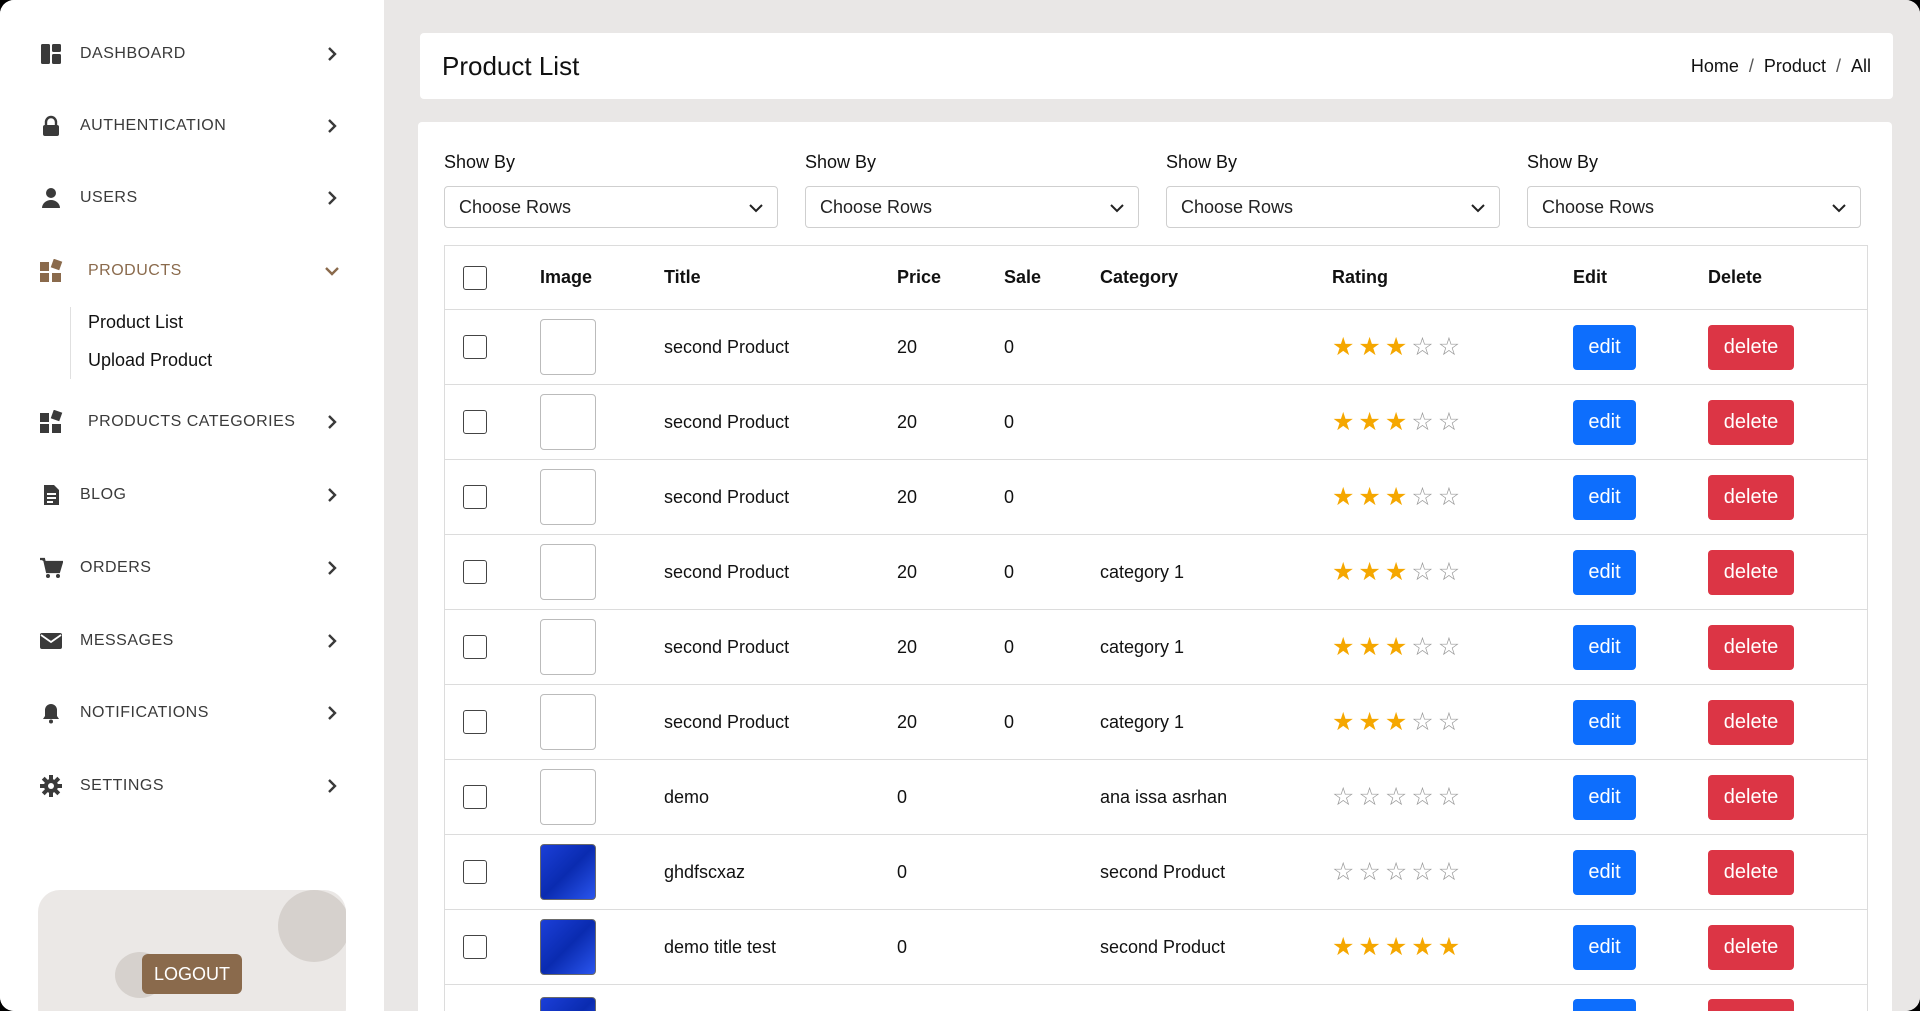 The height and width of the screenshot is (1011, 1920). What do you see at coordinates (189, 126) in the screenshot?
I see `sidebar-item-authentication: AUTHENTICATION` at bounding box center [189, 126].